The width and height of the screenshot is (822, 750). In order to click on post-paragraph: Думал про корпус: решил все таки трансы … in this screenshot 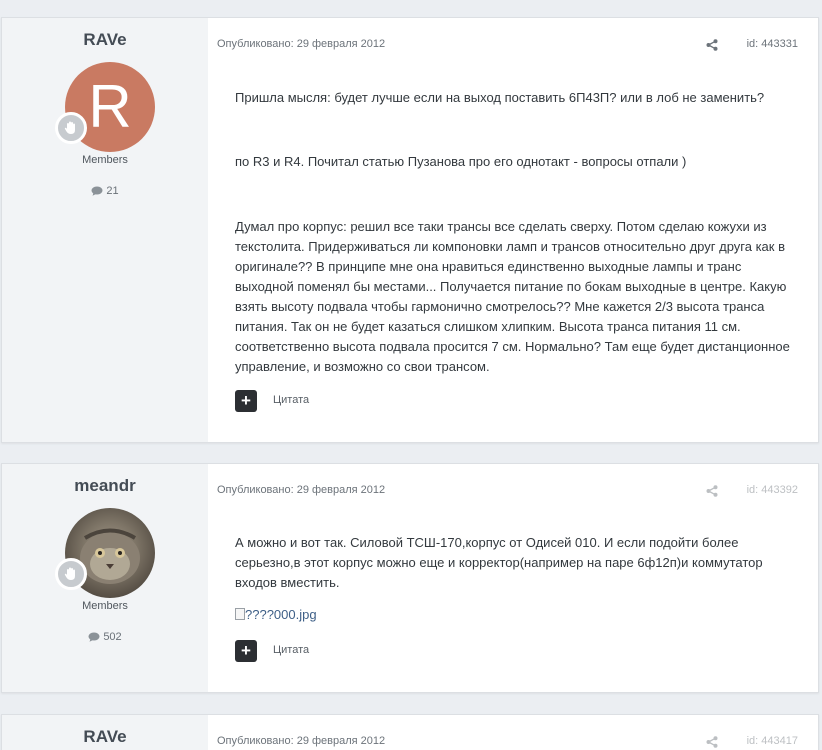, I will do `click(512, 296)`.